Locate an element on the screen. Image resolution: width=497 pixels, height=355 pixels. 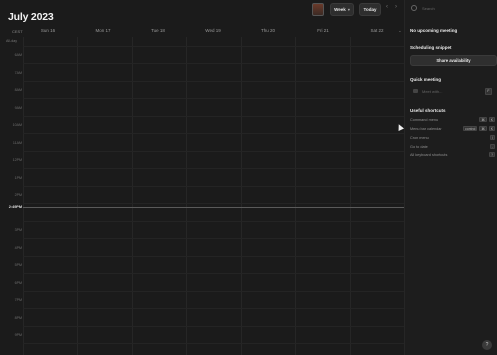
view-switcher-button: Week ▾ is located at coordinates (342, 9).